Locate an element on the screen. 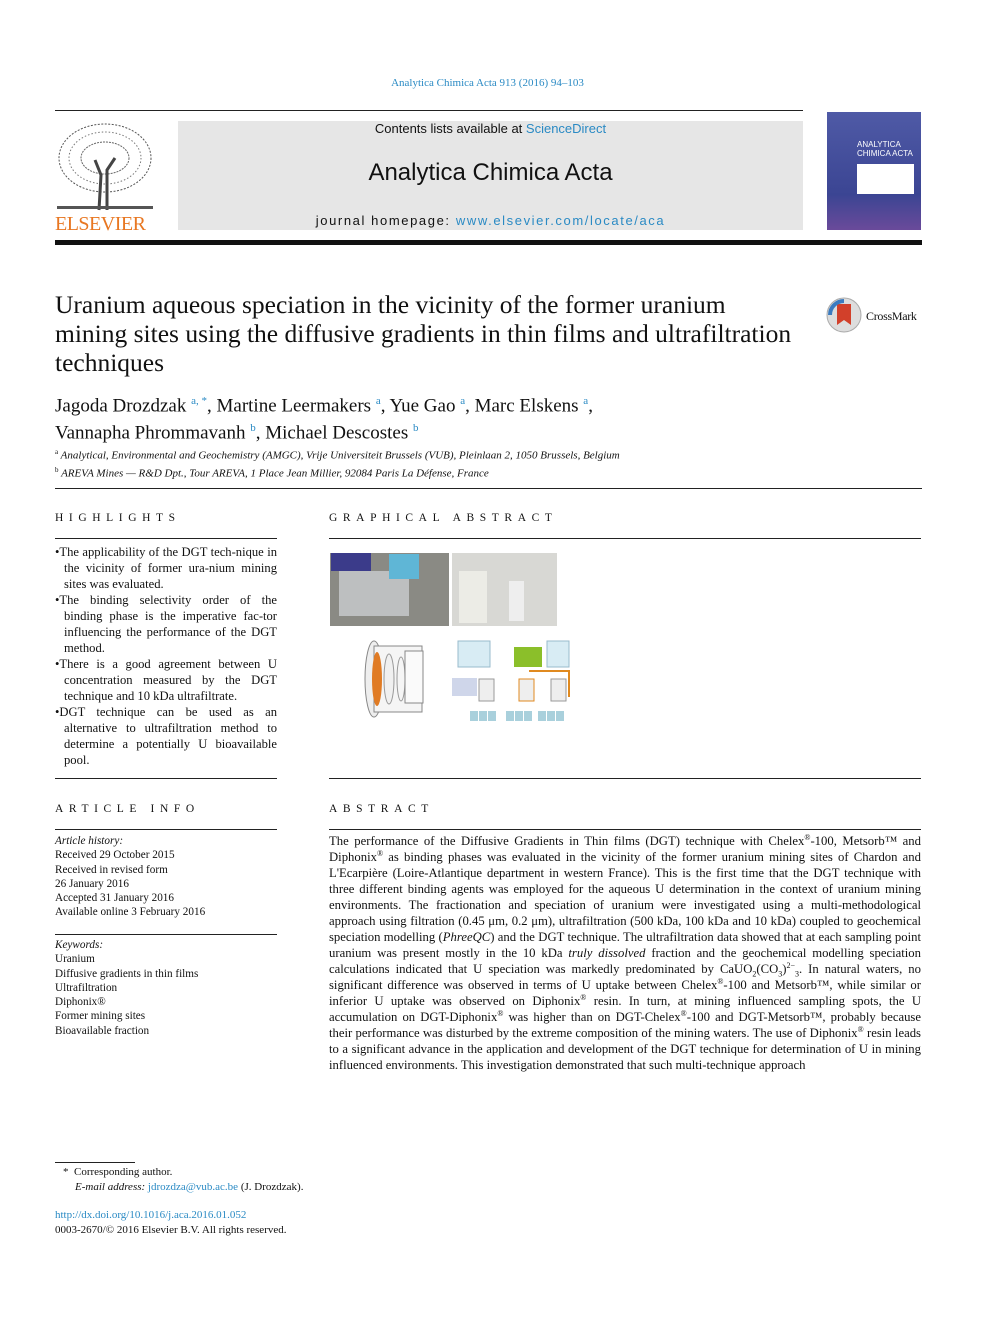 The image size is (992, 1323). affiliation-label: b is located at coordinates (57, 469).